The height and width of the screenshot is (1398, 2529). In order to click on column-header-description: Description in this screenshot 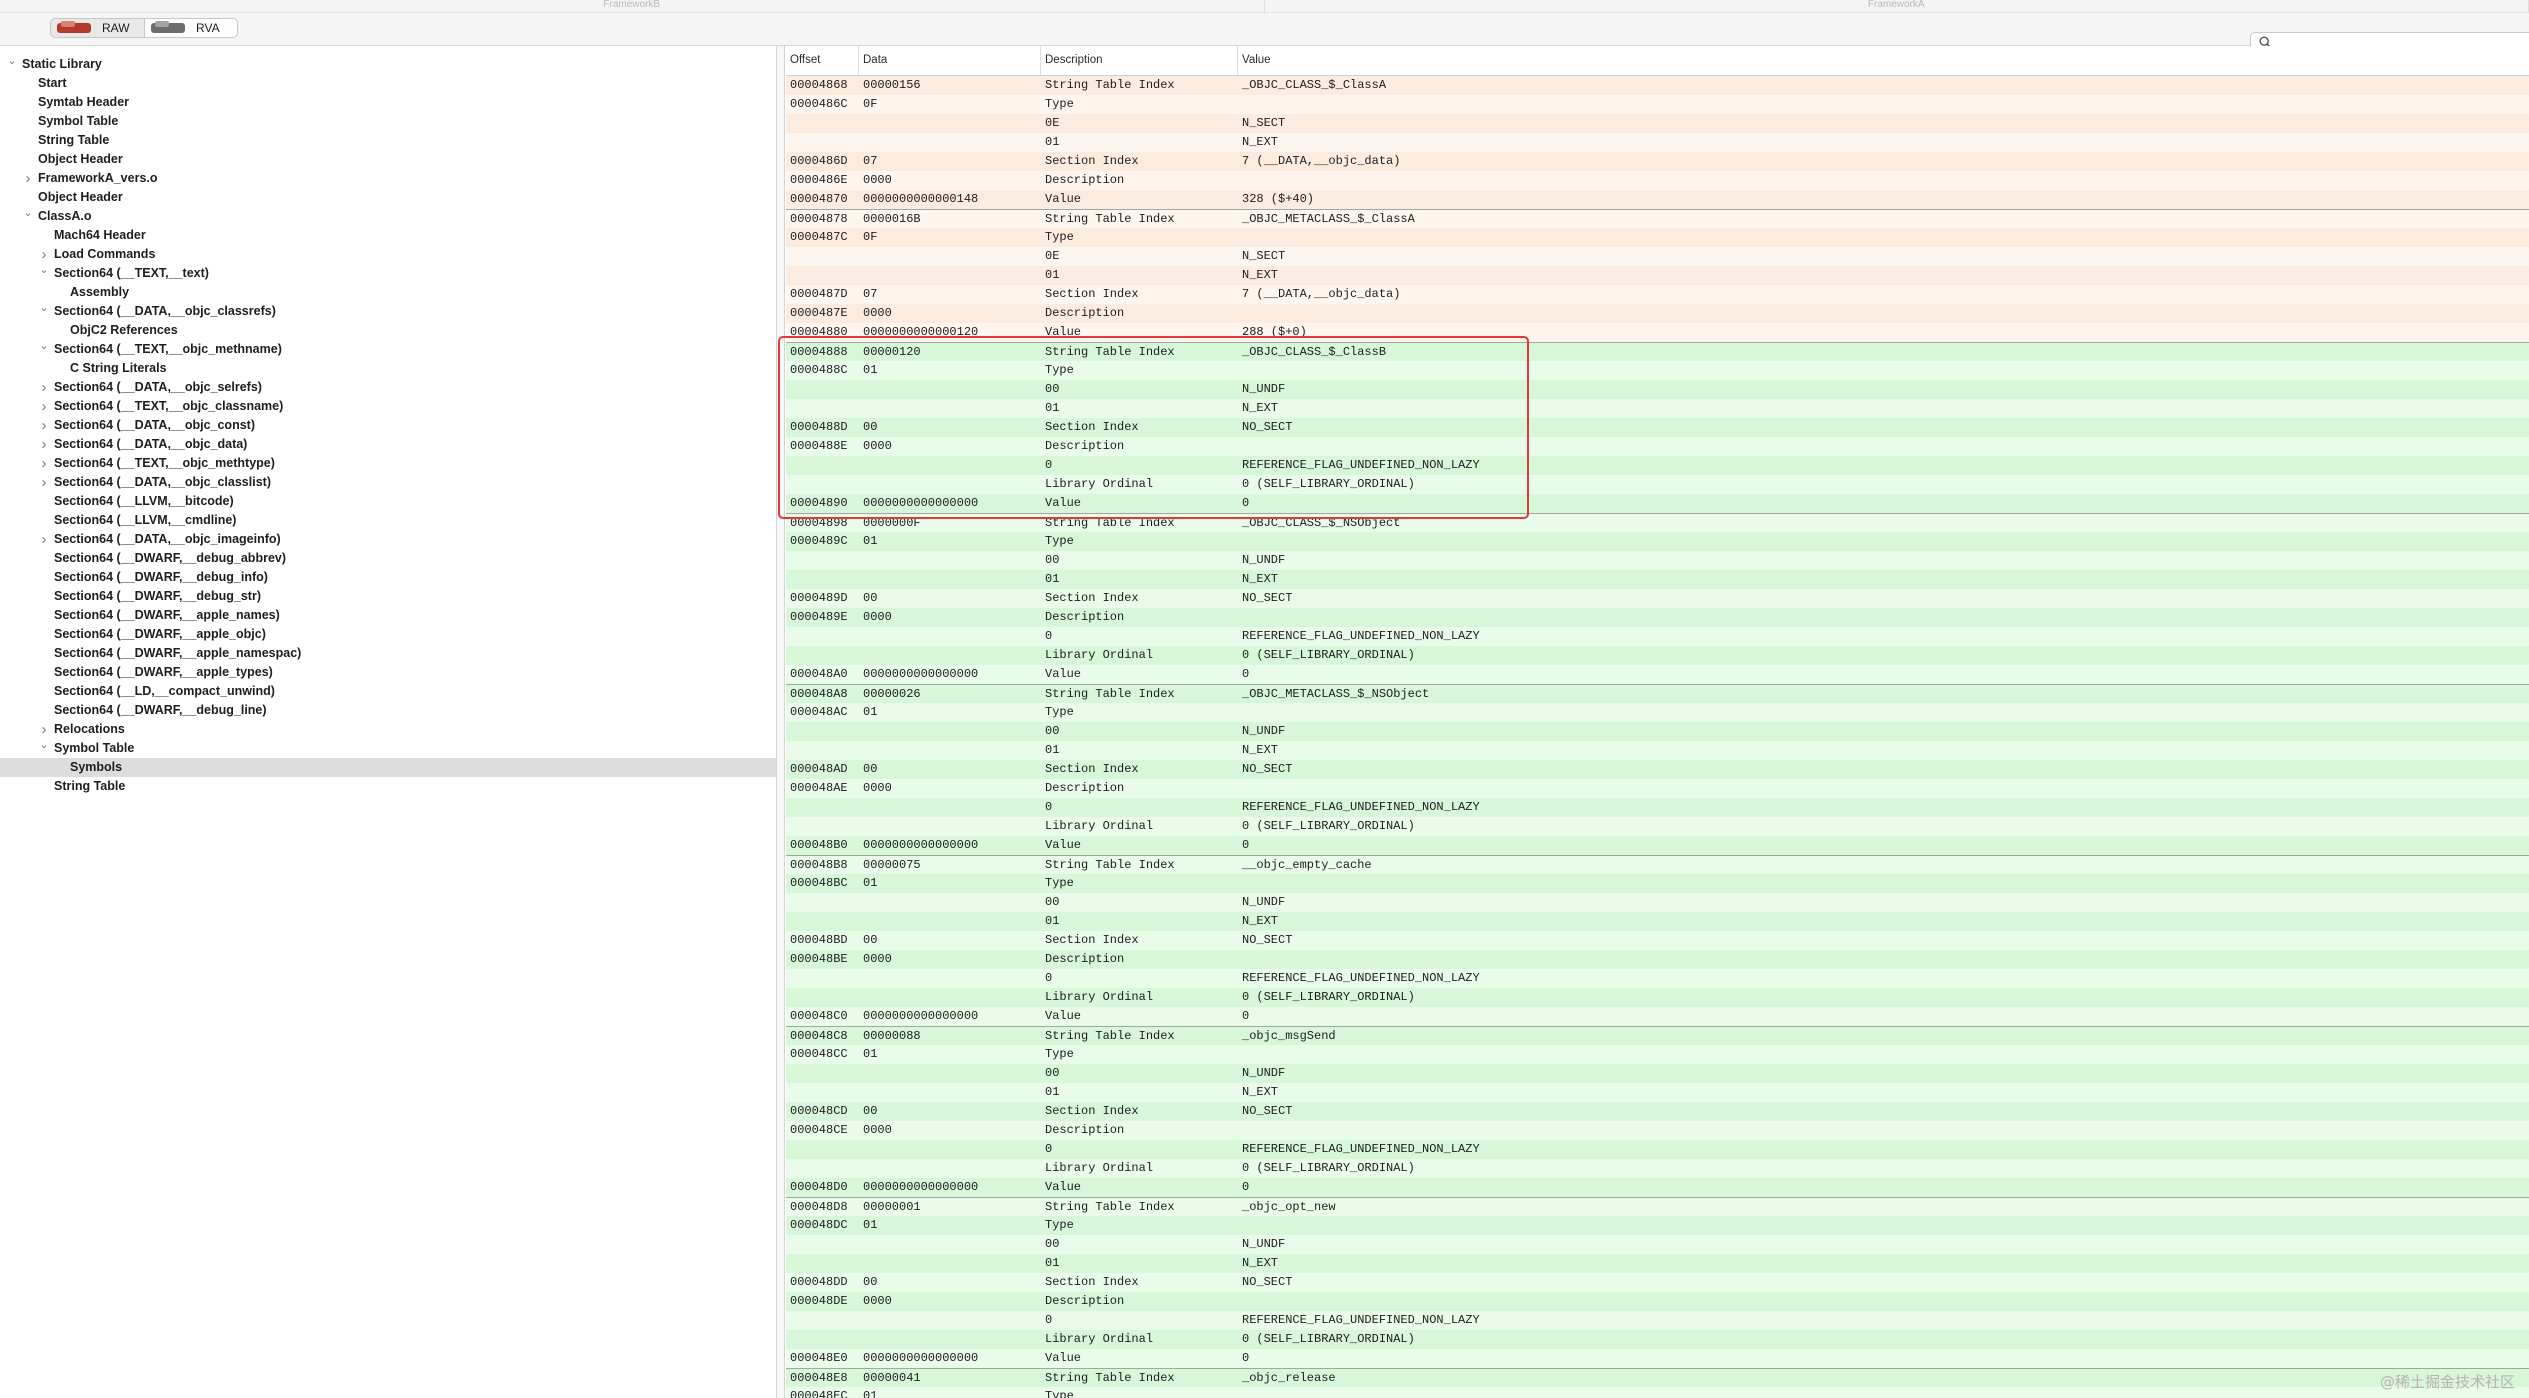, I will do `click(1139, 60)`.